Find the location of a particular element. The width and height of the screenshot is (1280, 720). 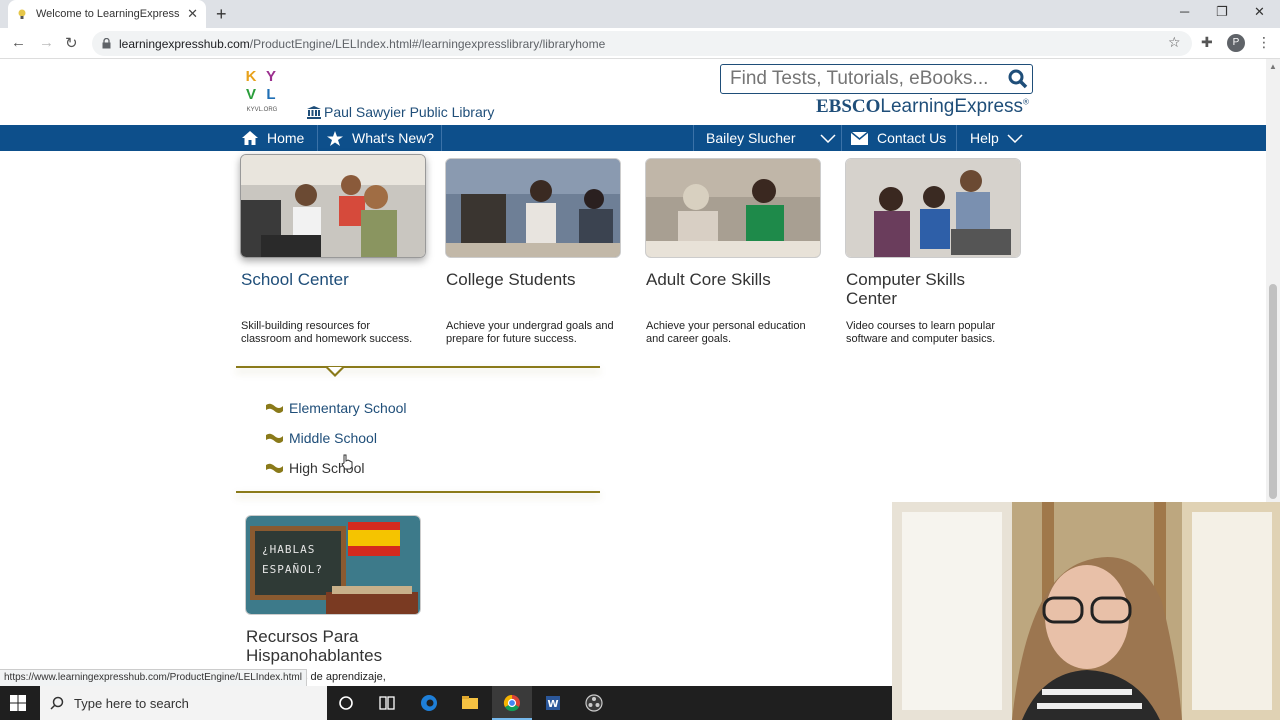

menu-icon: ⋮ is located at coordinates (1264, 42).